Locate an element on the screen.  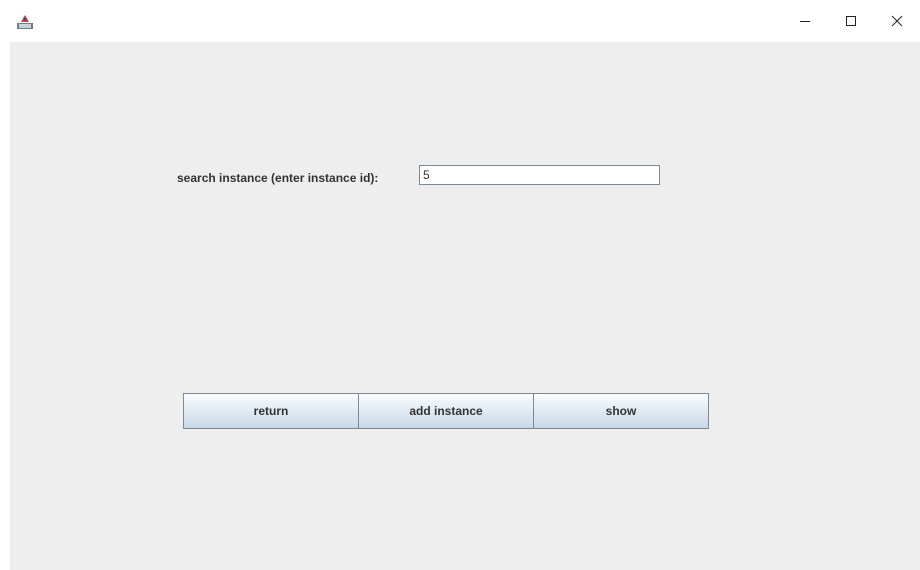
search-input is located at coordinates (539, 175).